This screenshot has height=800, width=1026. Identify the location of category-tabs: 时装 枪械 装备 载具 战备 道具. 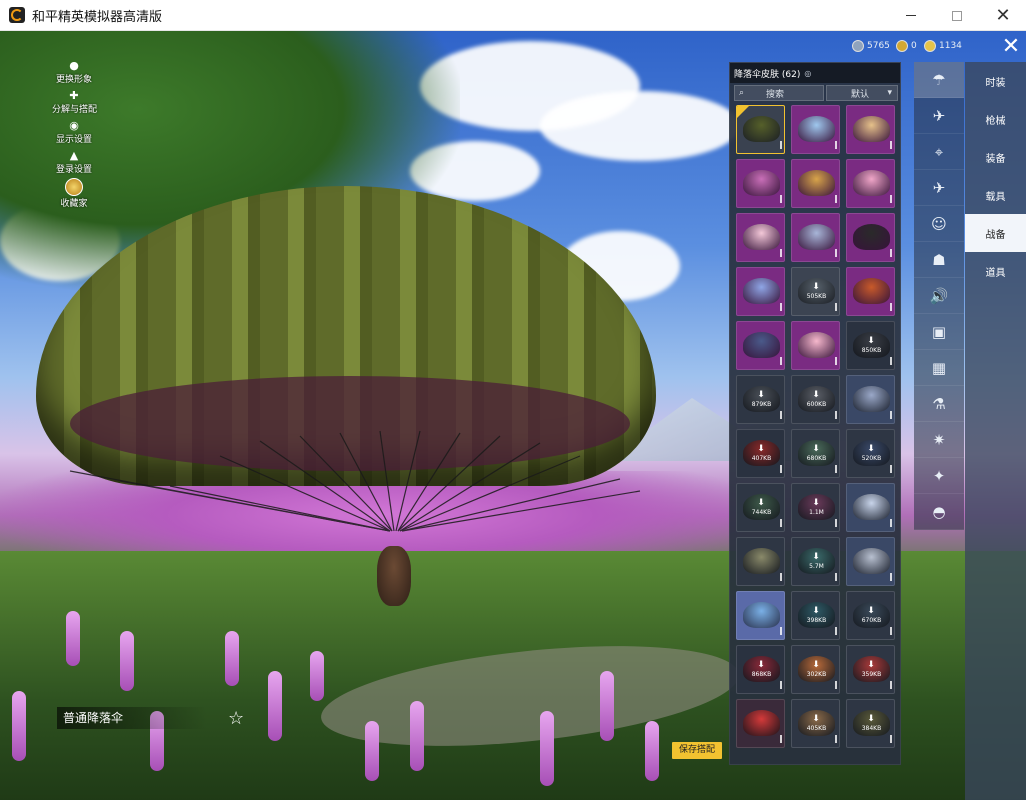
(995, 431).